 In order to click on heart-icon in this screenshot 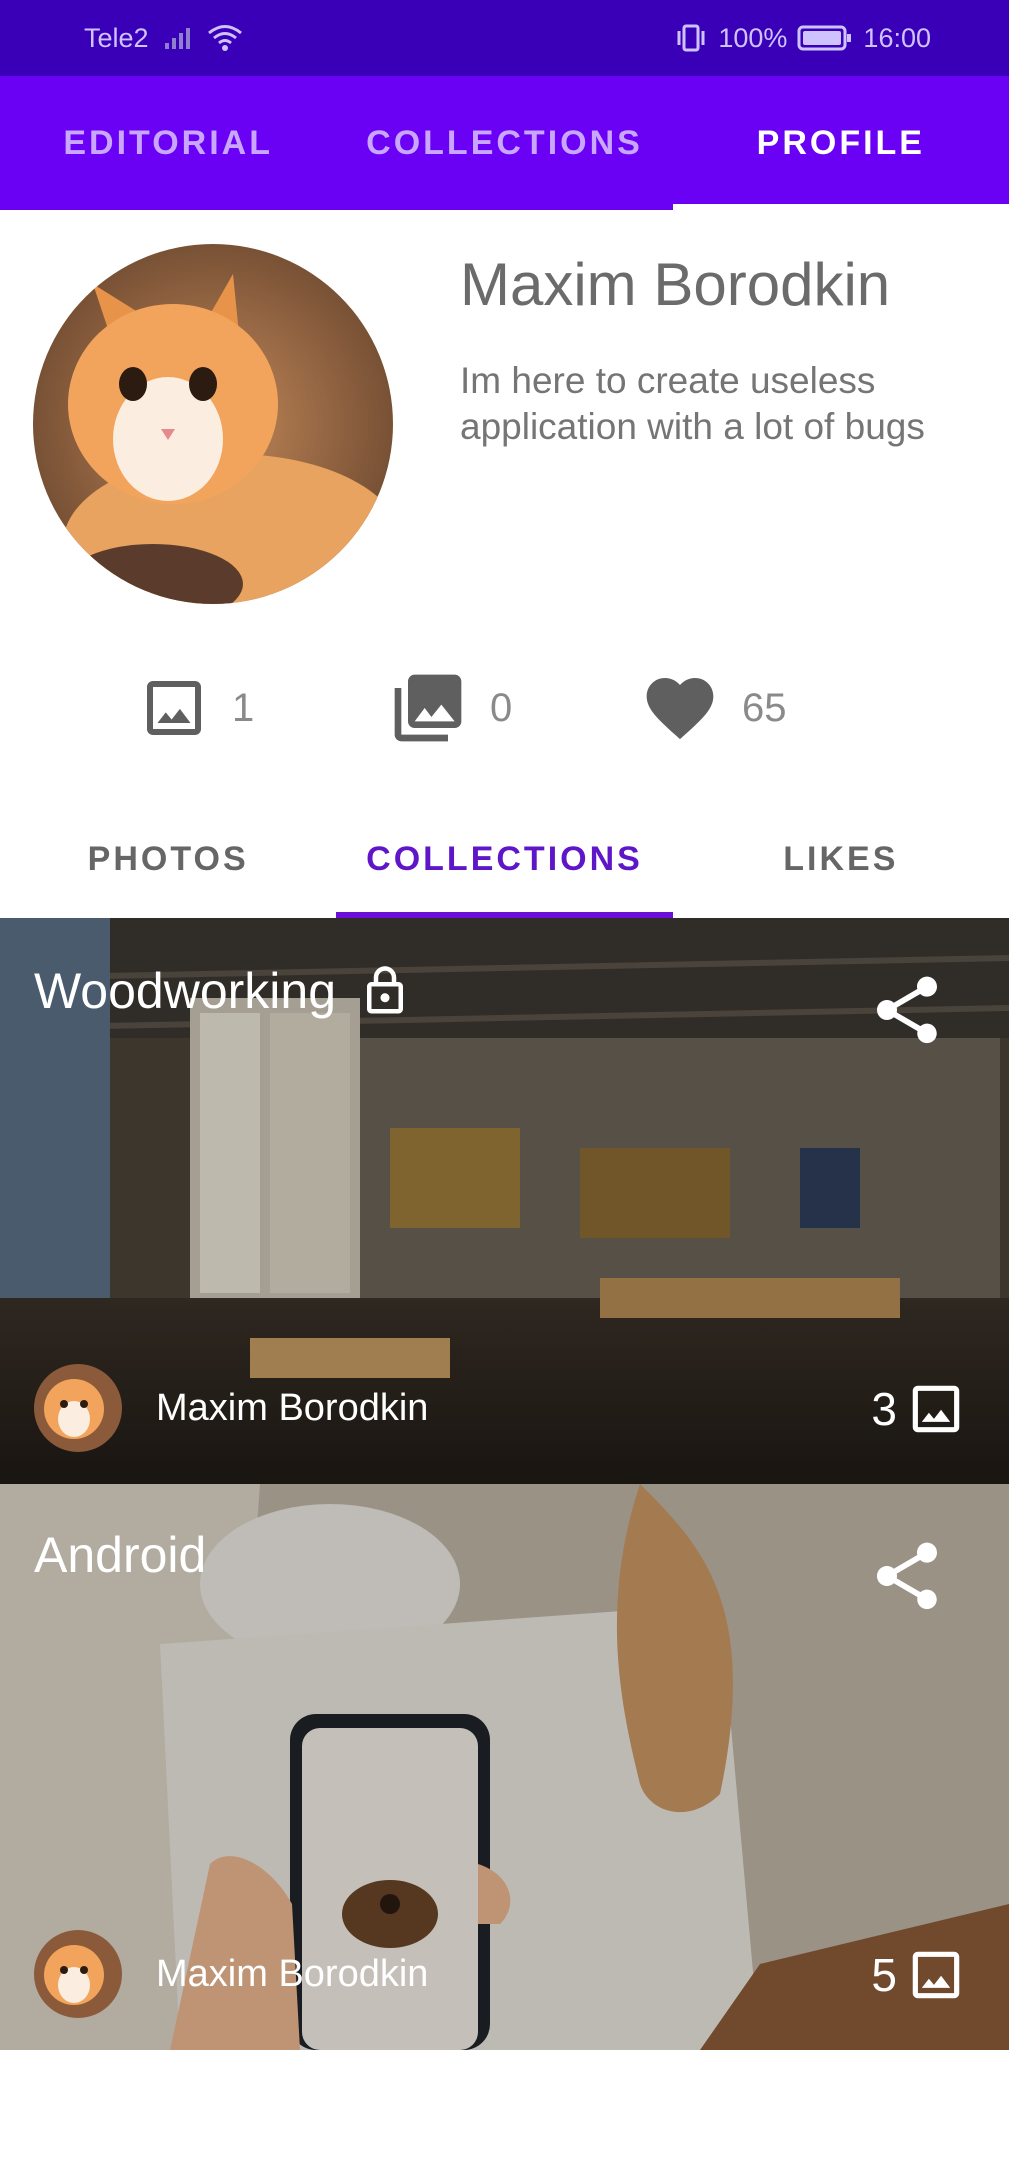, I will do `click(680, 708)`.